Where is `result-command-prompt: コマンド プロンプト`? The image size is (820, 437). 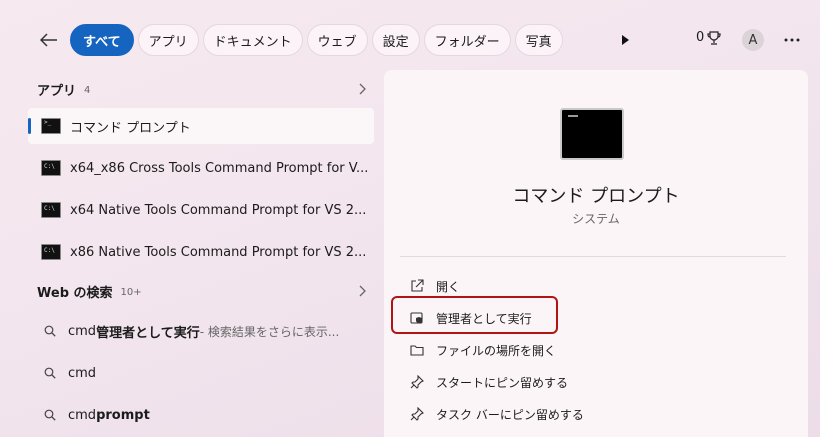
result-command-prompt: コマンド プロンプト is located at coordinates (201, 126).